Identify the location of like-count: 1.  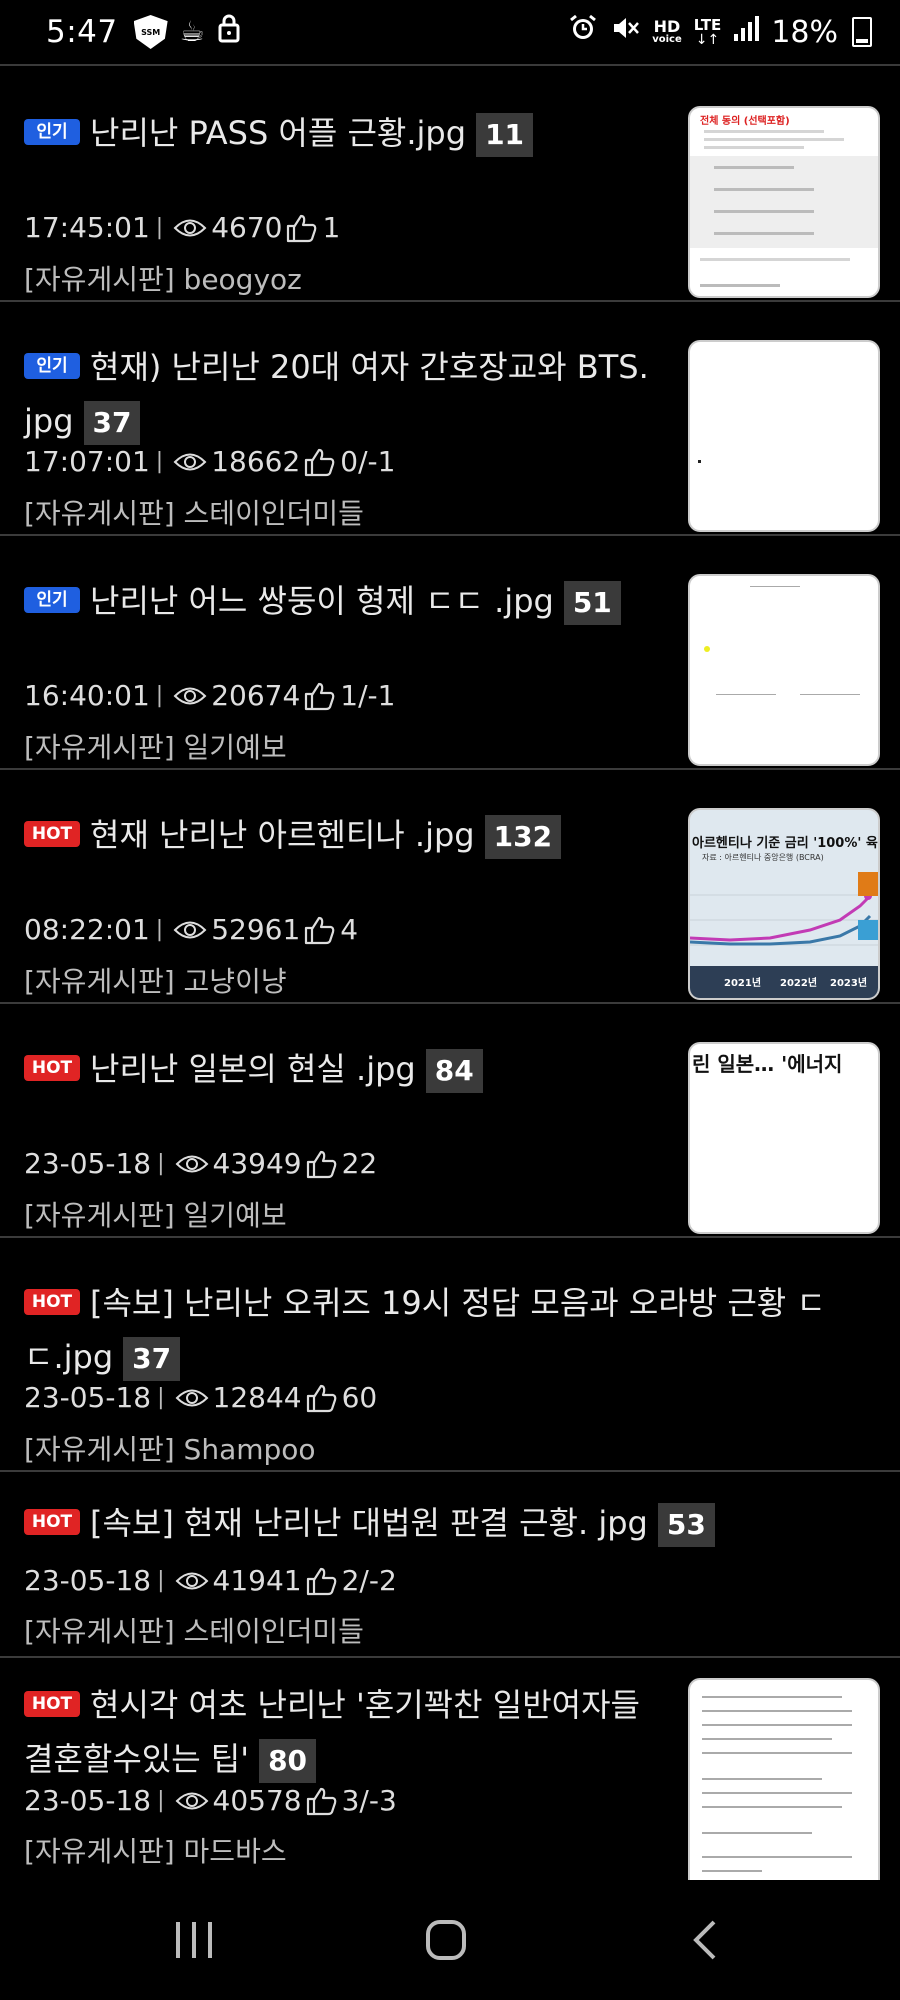
(331, 227).